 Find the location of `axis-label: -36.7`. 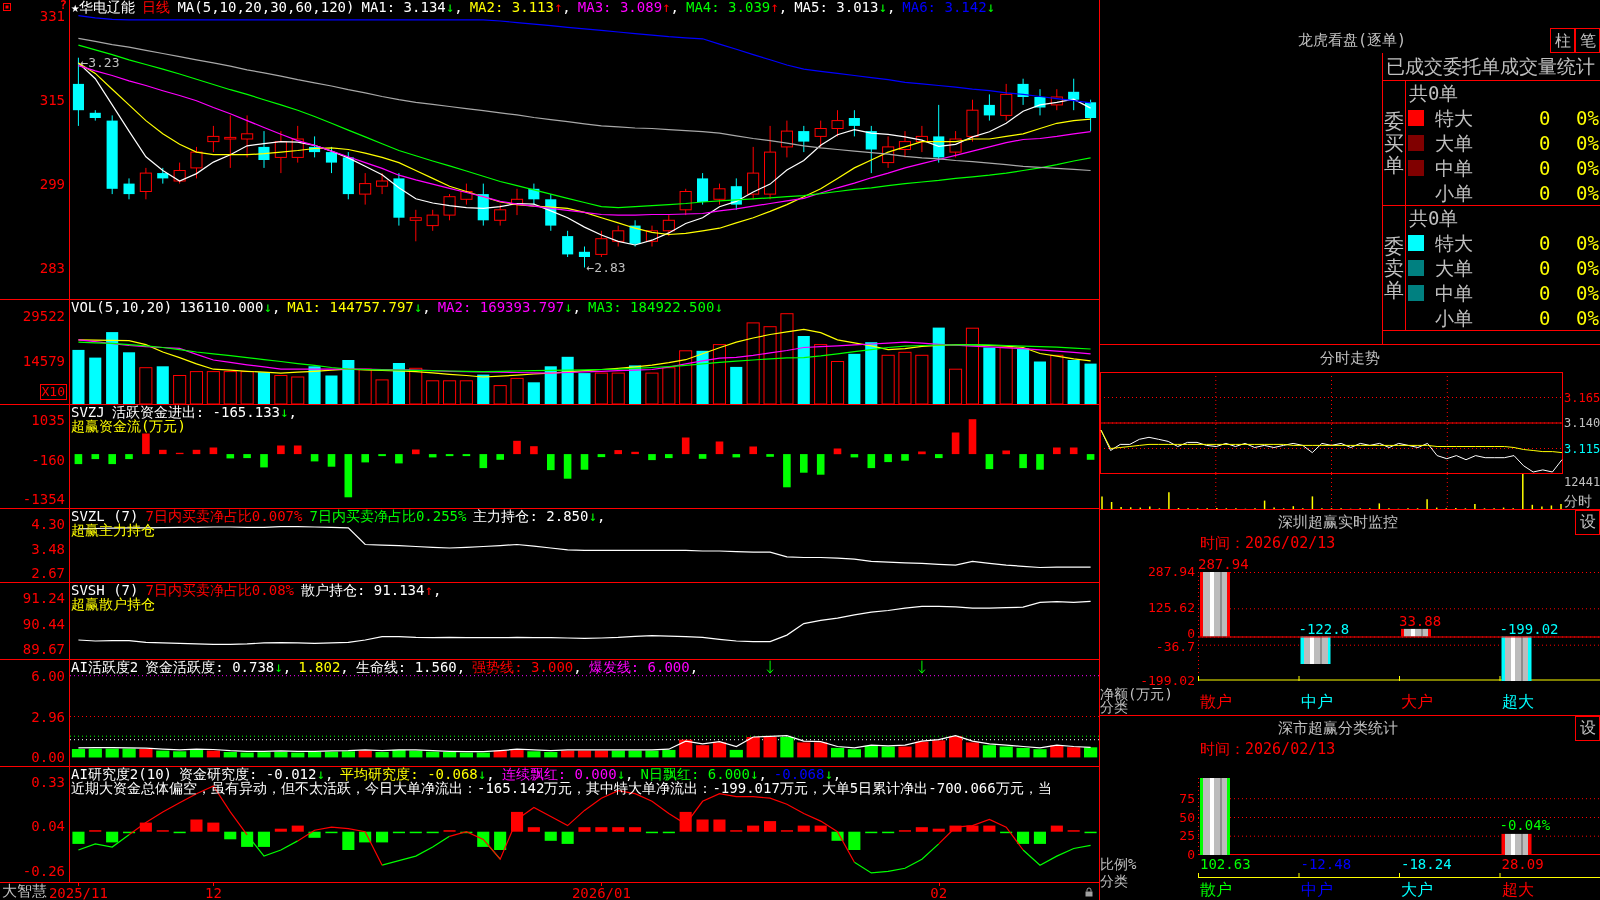

axis-label: -36.7 is located at coordinates (1175, 647).